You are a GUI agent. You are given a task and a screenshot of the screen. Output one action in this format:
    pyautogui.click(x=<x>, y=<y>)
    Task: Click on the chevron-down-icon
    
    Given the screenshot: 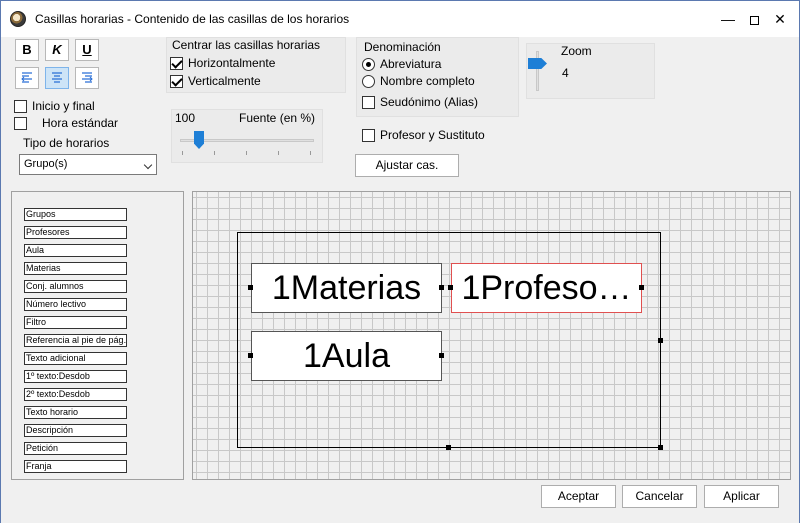 What is the action you would take?
    pyautogui.click(x=148, y=165)
    